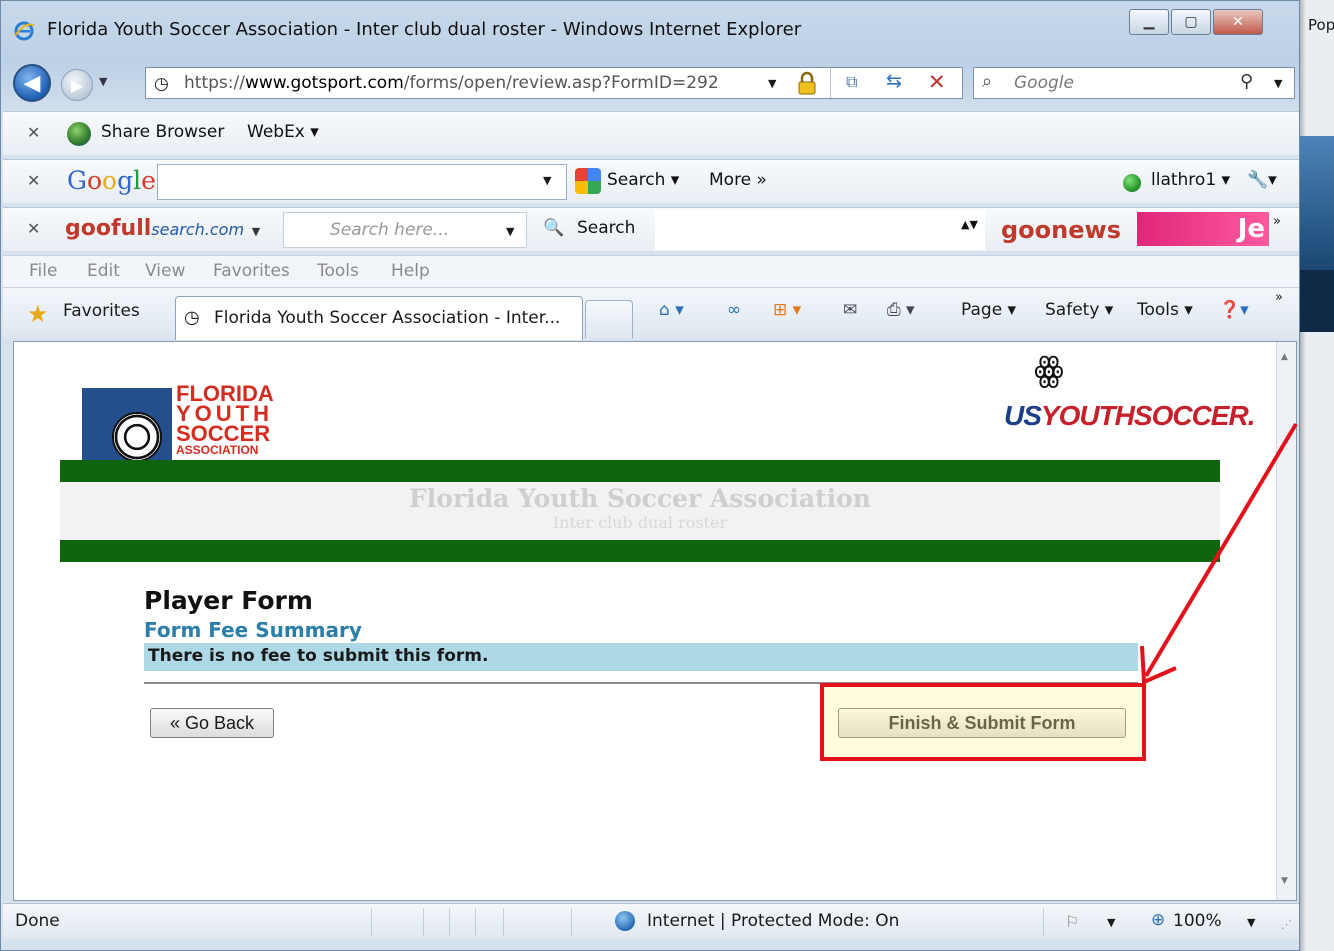 The width and height of the screenshot is (1334, 951). Describe the element at coordinates (640, 522) in the screenshot. I see `banner-subtitle: Inter club dual roster` at that location.